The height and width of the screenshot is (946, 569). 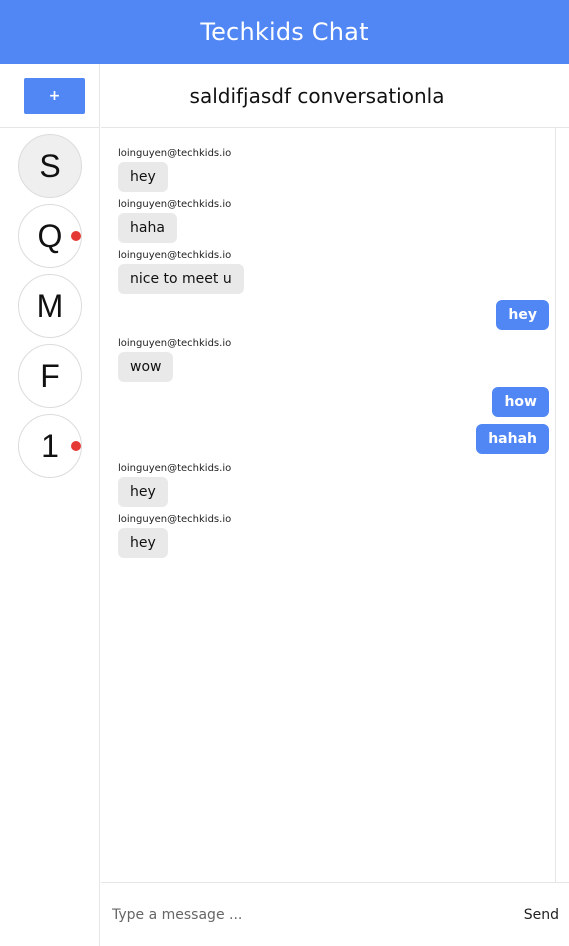 What do you see at coordinates (147, 228) in the screenshot?
I see `message-bubble: haha` at bounding box center [147, 228].